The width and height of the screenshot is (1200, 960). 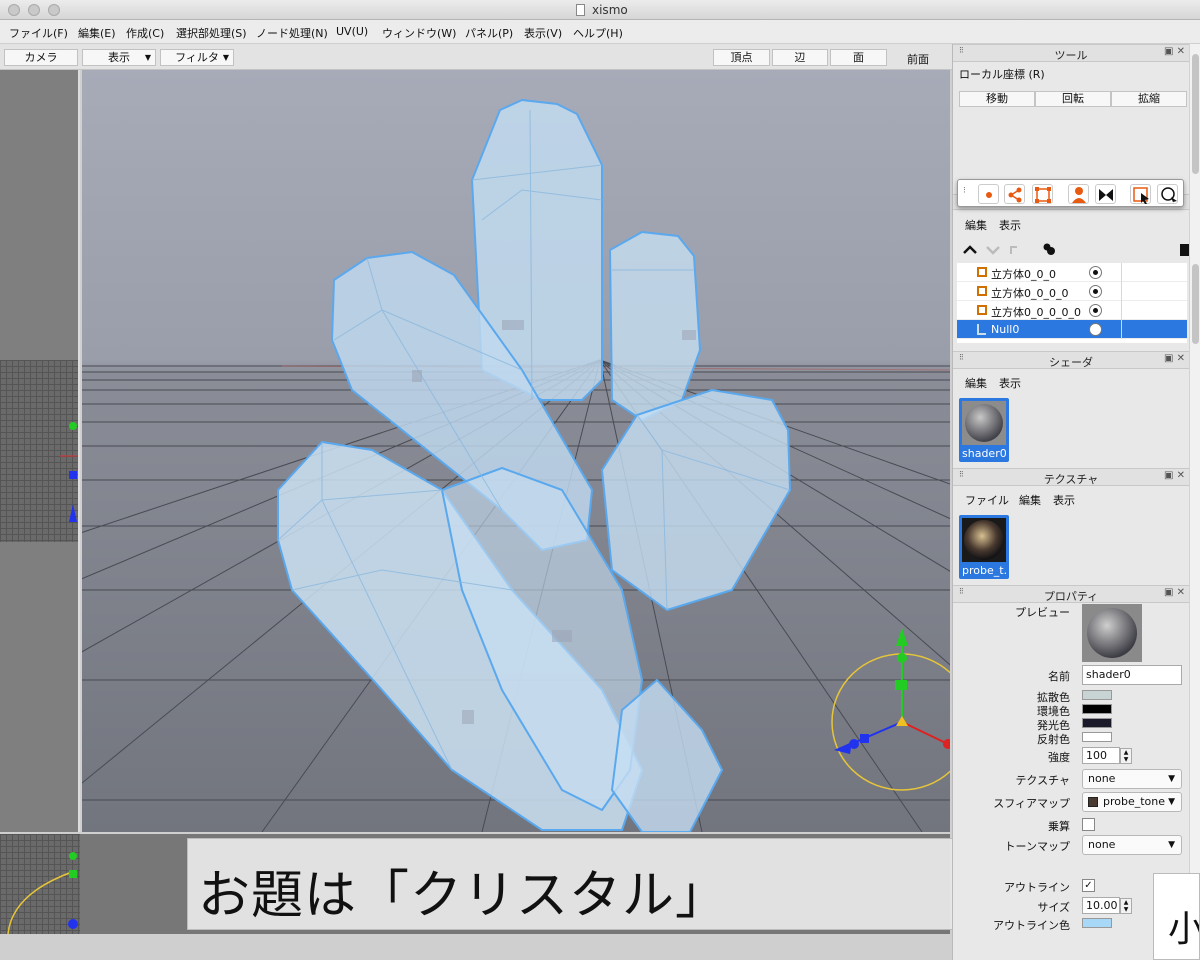 I want to click on outline-color-label: アウトライン色, so click(x=1031, y=925).